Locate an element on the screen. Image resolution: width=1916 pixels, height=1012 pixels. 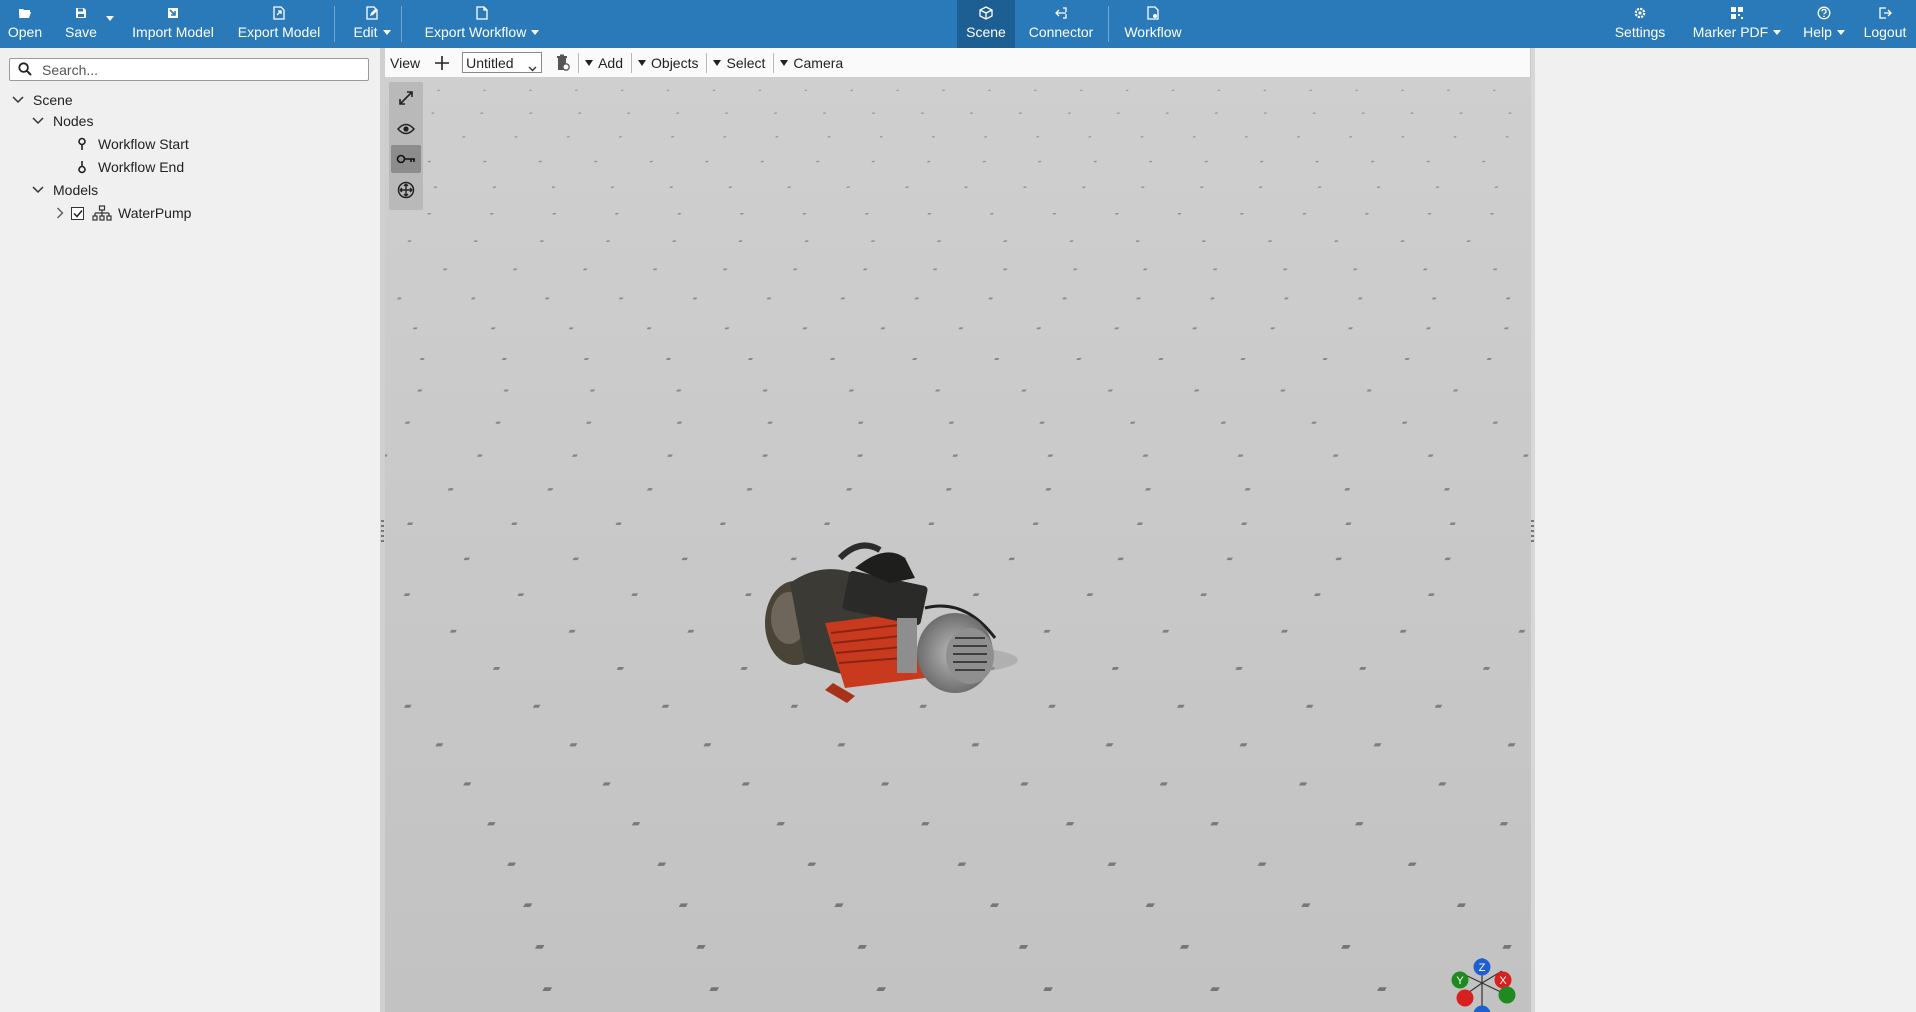
tree-item-models: Models is located at coordinates (64, 190).